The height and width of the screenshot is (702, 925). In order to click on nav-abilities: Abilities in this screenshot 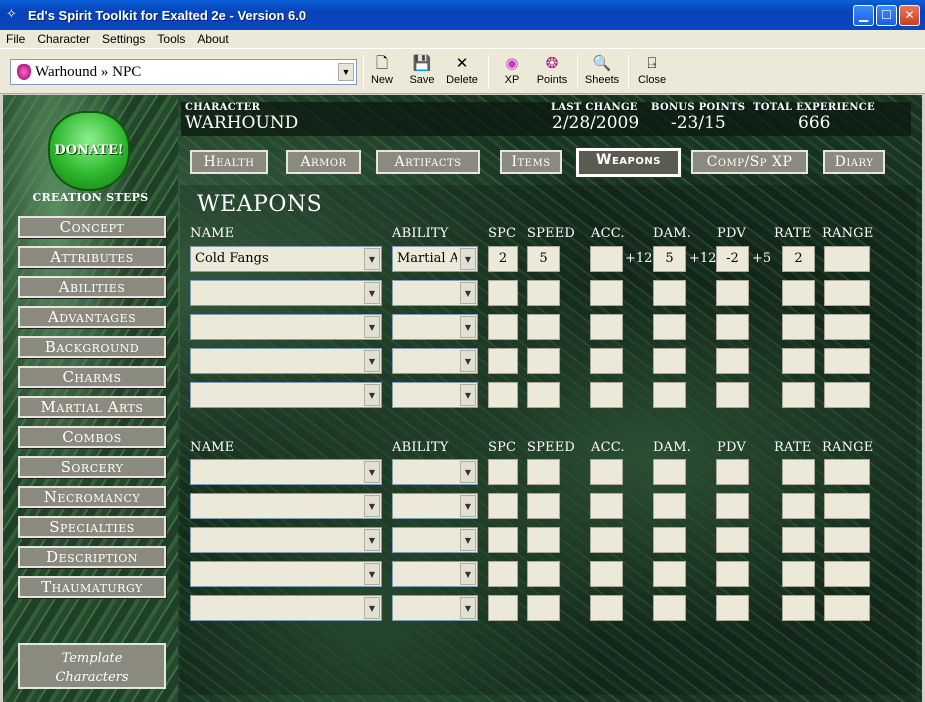, I will do `click(92, 287)`.